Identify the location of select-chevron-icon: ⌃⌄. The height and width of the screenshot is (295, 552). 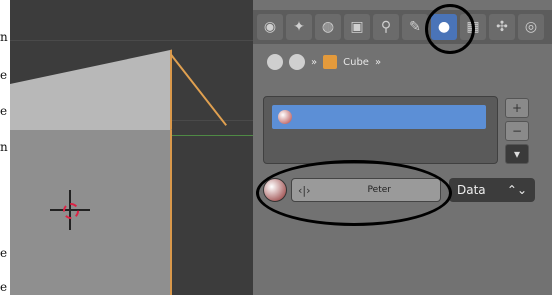
(516, 190).